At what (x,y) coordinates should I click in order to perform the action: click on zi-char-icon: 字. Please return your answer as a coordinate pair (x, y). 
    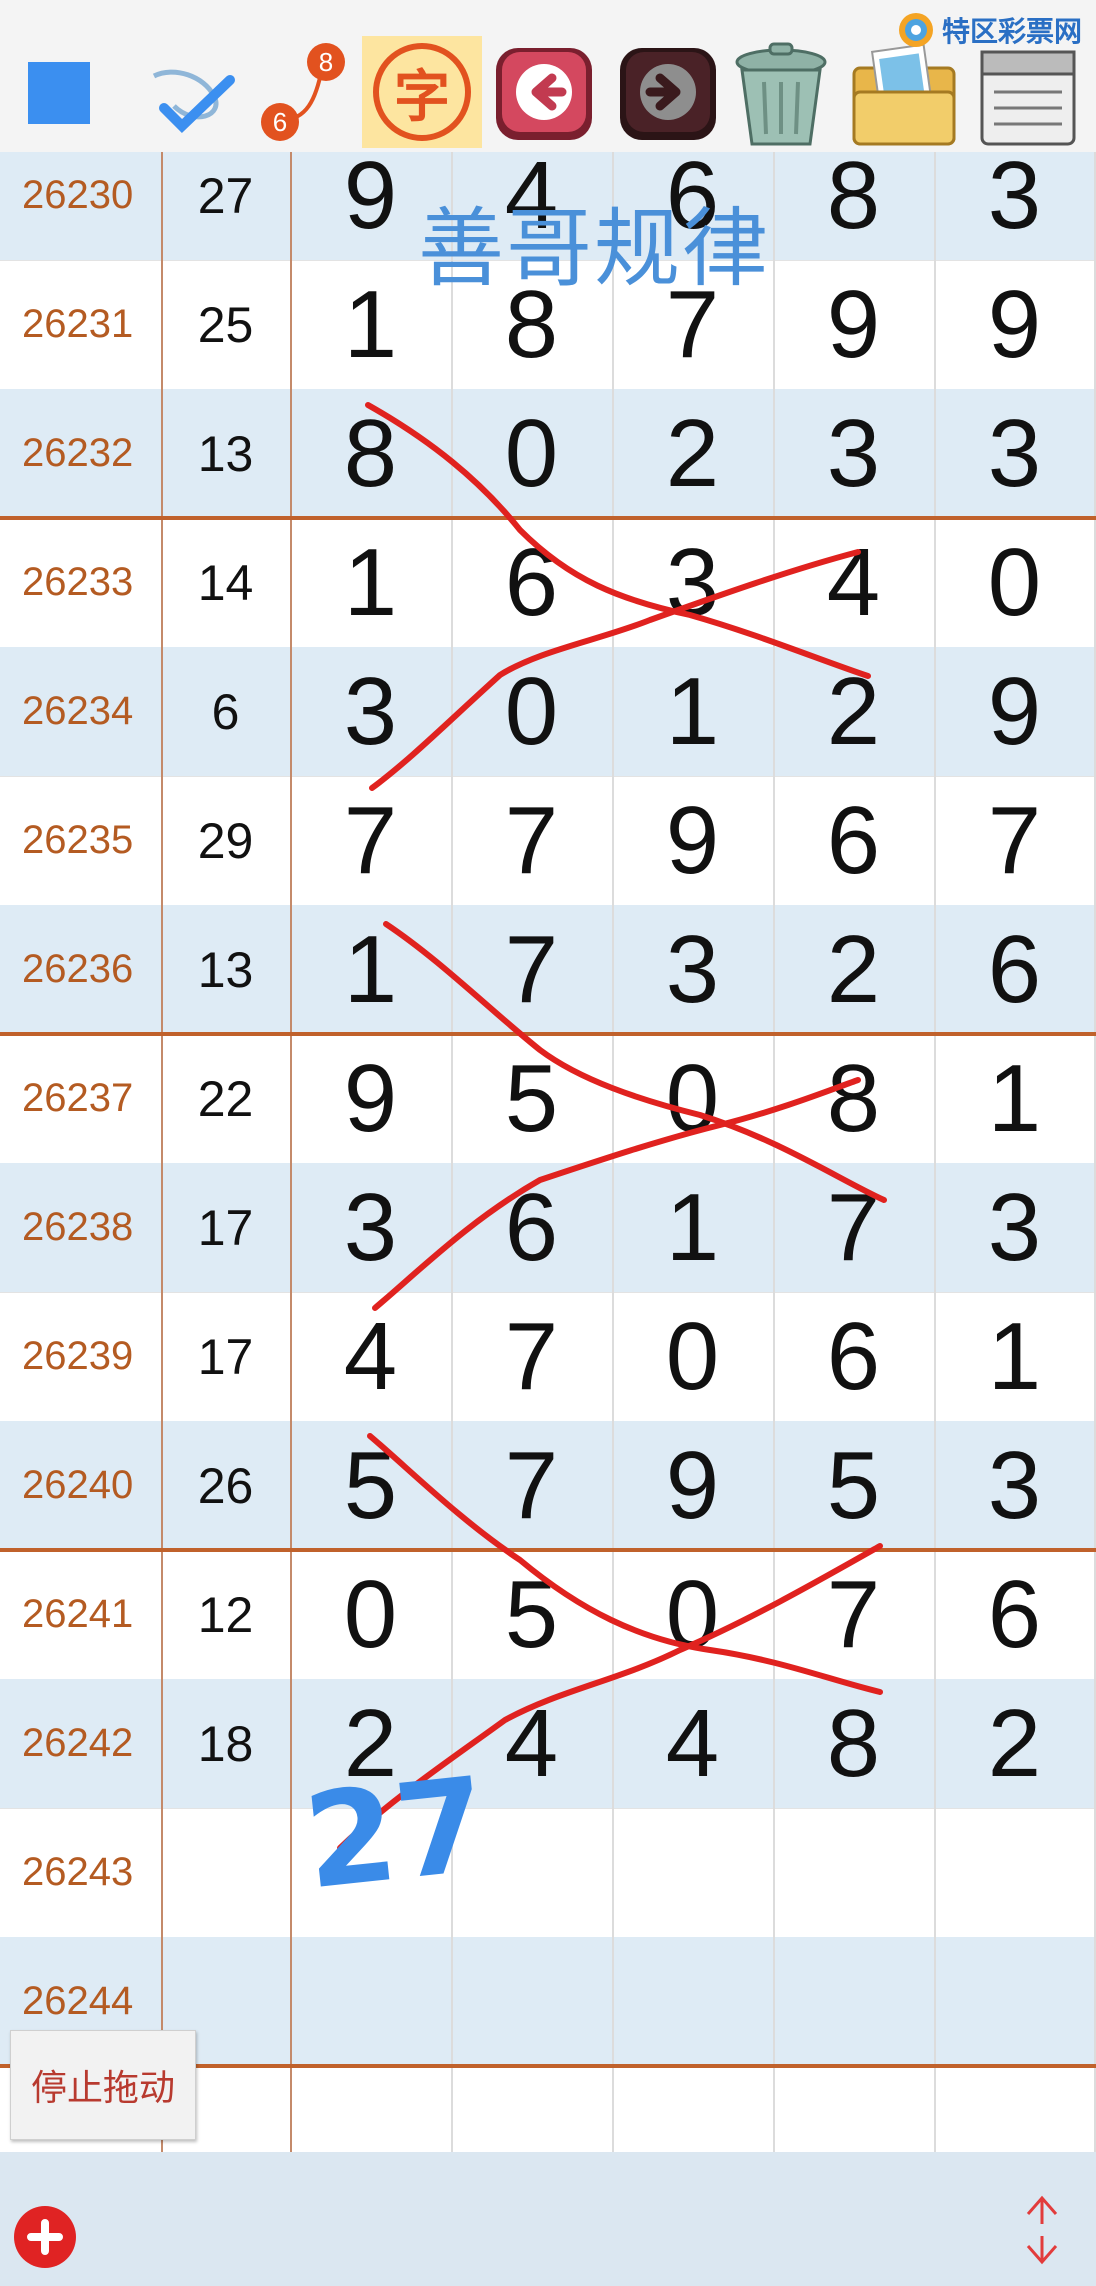
    Looking at the image, I should click on (422, 92).